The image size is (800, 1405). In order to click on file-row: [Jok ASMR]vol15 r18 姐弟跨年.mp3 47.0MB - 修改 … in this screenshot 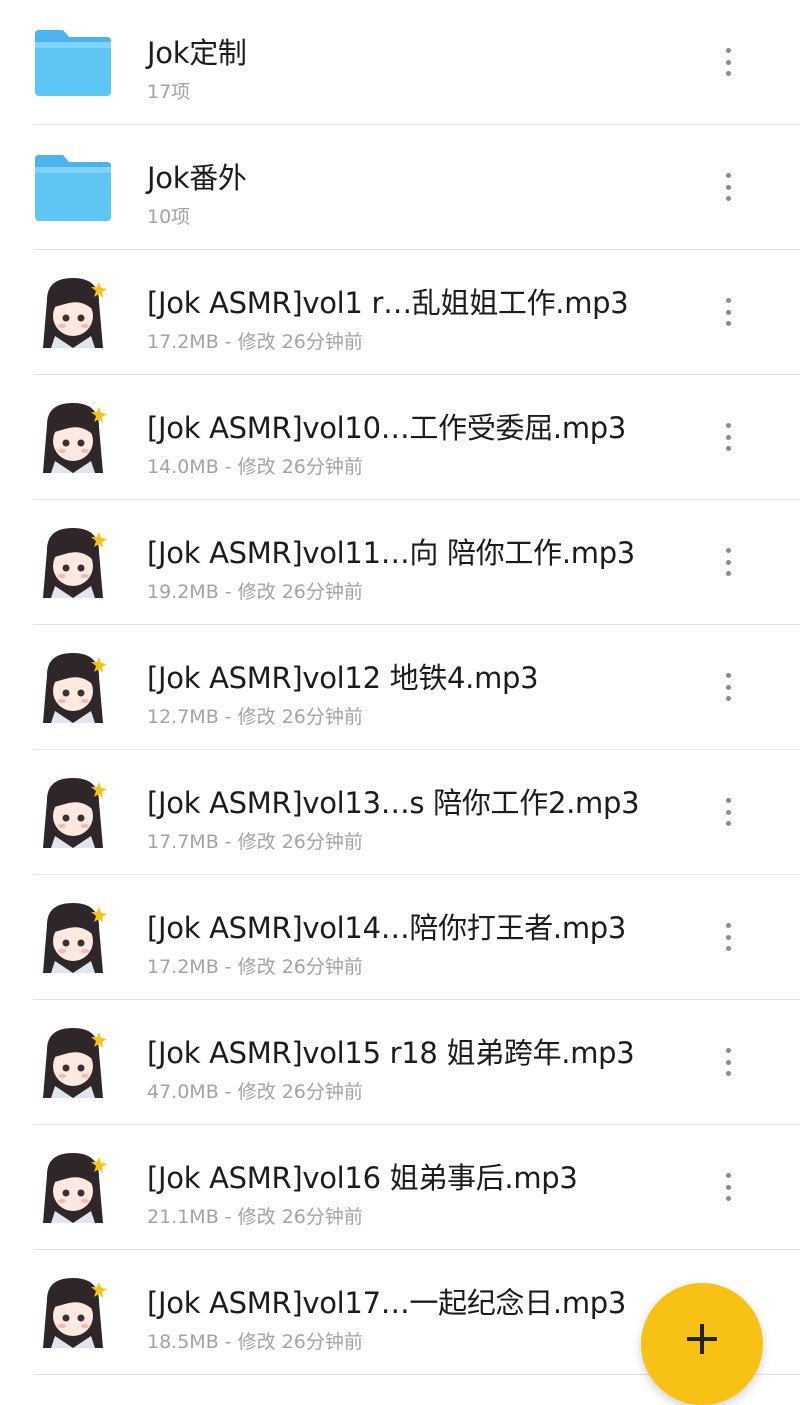, I will do `click(416, 1062)`.